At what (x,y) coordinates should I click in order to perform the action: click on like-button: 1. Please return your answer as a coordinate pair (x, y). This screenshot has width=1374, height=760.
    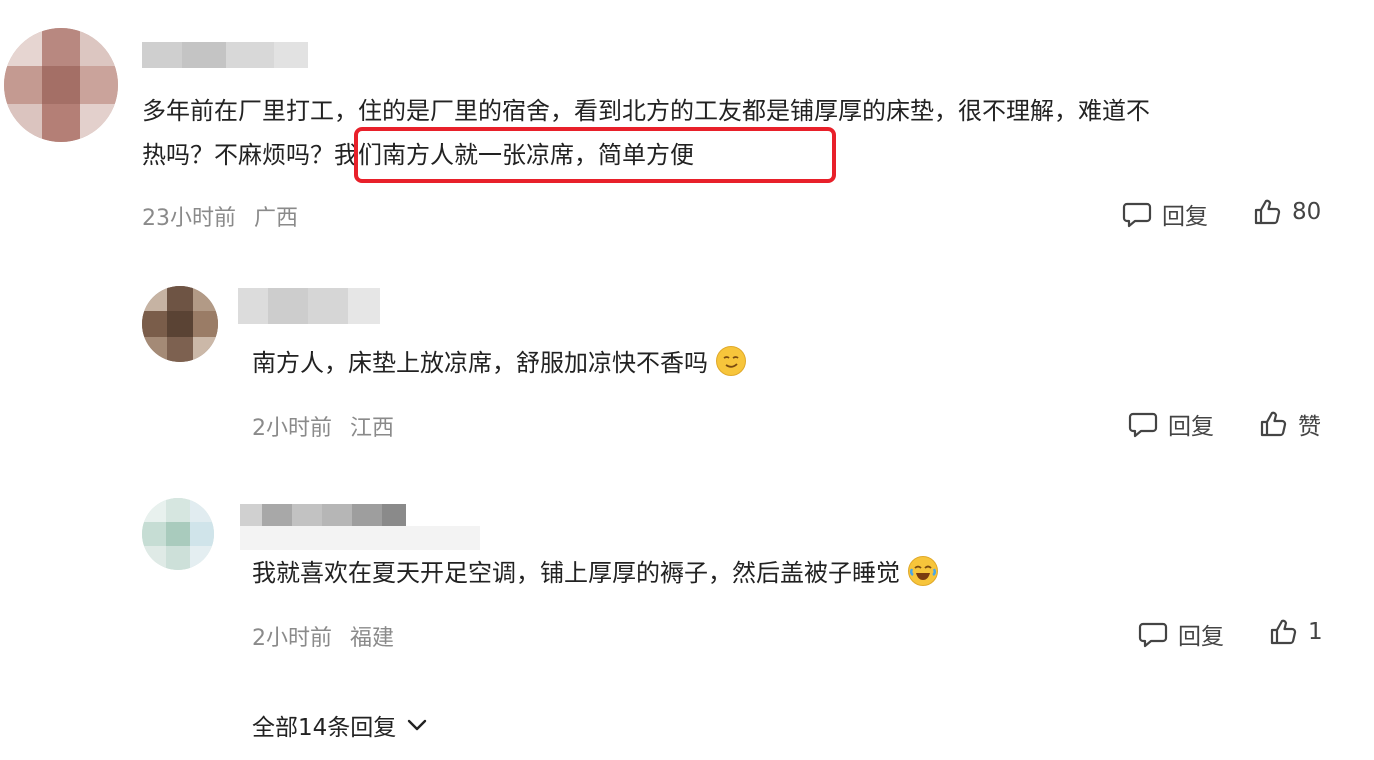
    Looking at the image, I should click on (1295, 632).